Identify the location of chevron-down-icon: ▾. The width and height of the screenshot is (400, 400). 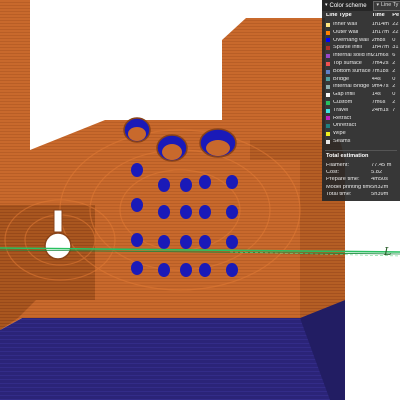
(378, 5).